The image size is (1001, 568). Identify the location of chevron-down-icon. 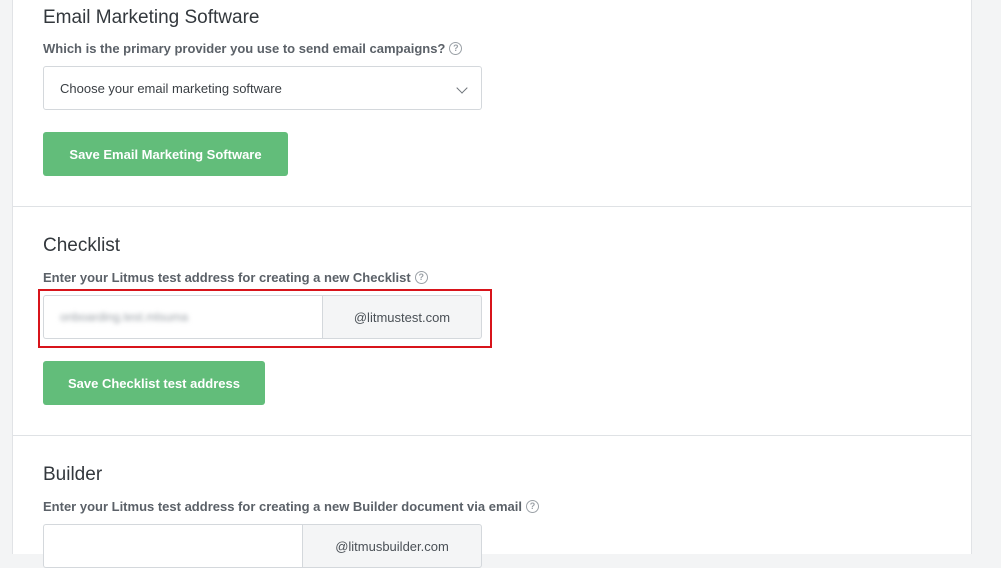
(462, 88).